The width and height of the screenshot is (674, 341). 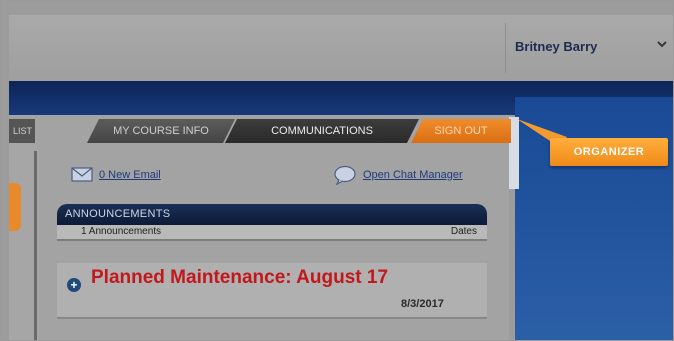 I want to click on tab-my-course-info: MY COURSE INFO, so click(x=161, y=131).